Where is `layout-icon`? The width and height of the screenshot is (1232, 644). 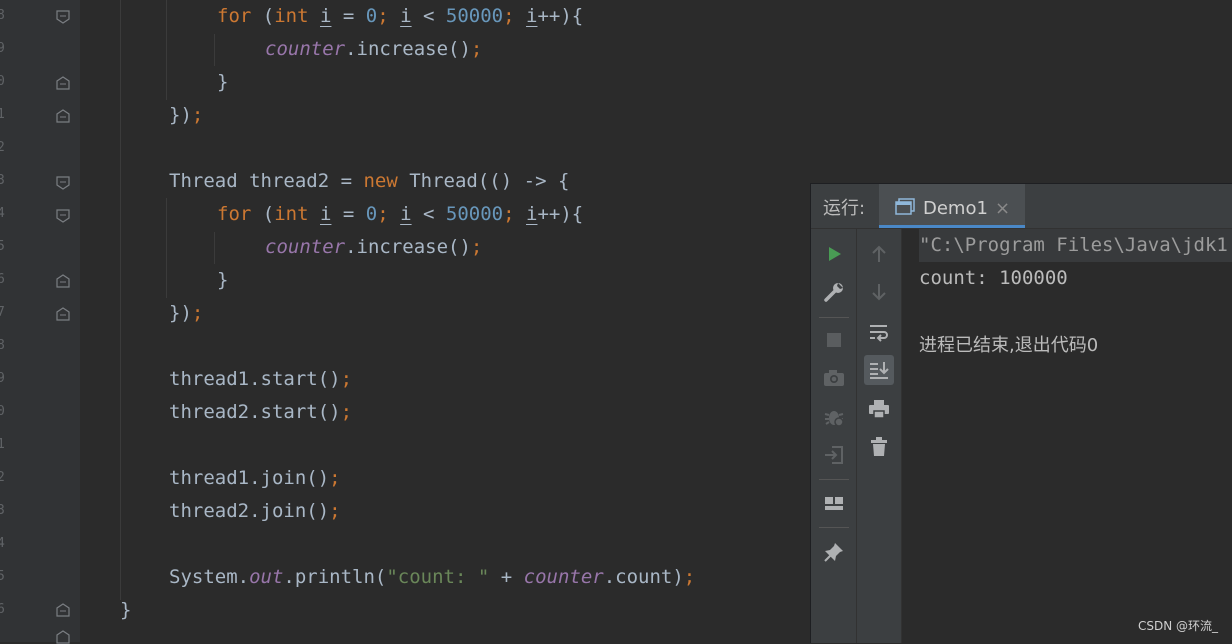
layout-icon is located at coordinates (834, 504).